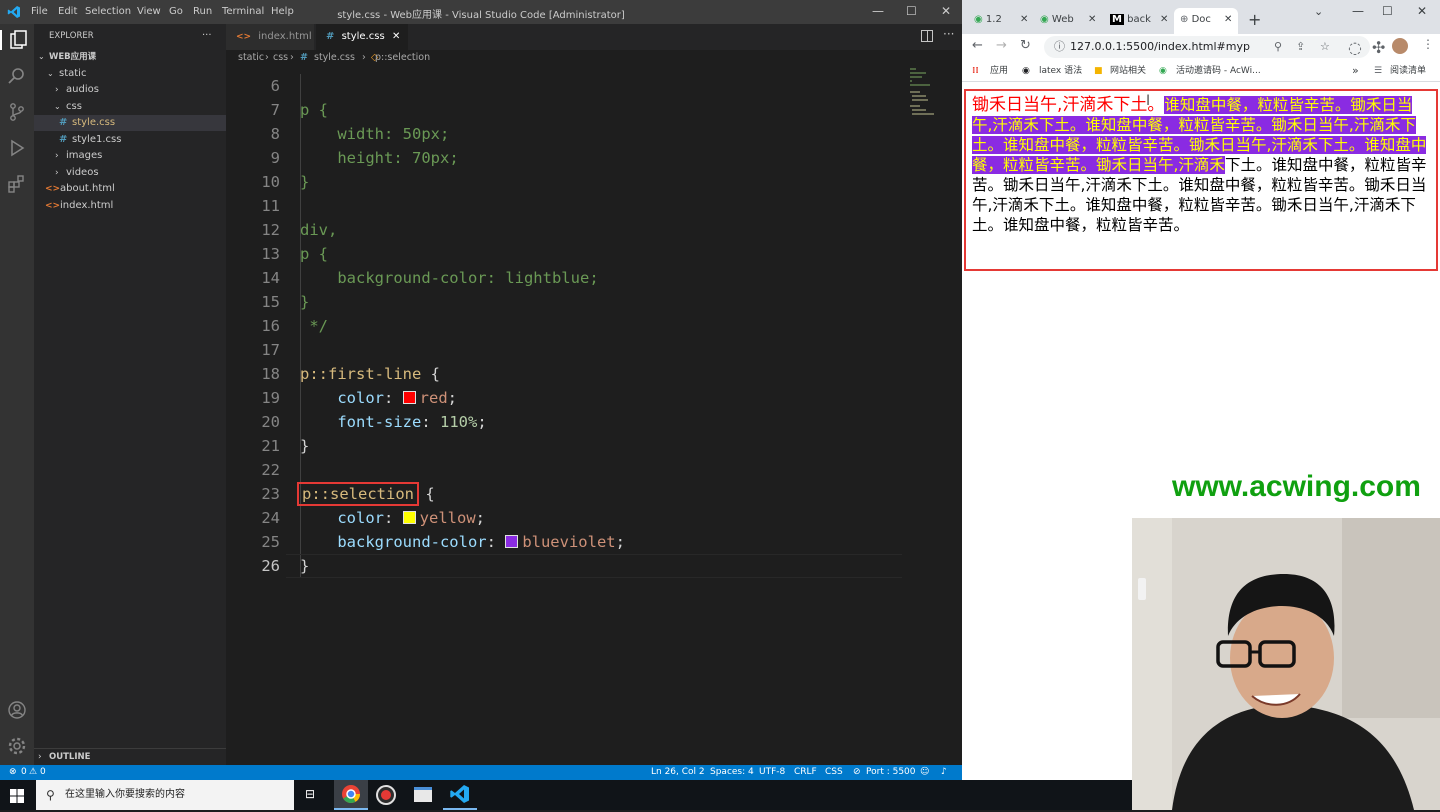 The height and width of the screenshot is (812, 1440). What do you see at coordinates (999, 71) in the screenshot?
I see `bookmark-apps: 应用` at bounding box center [999, 71].